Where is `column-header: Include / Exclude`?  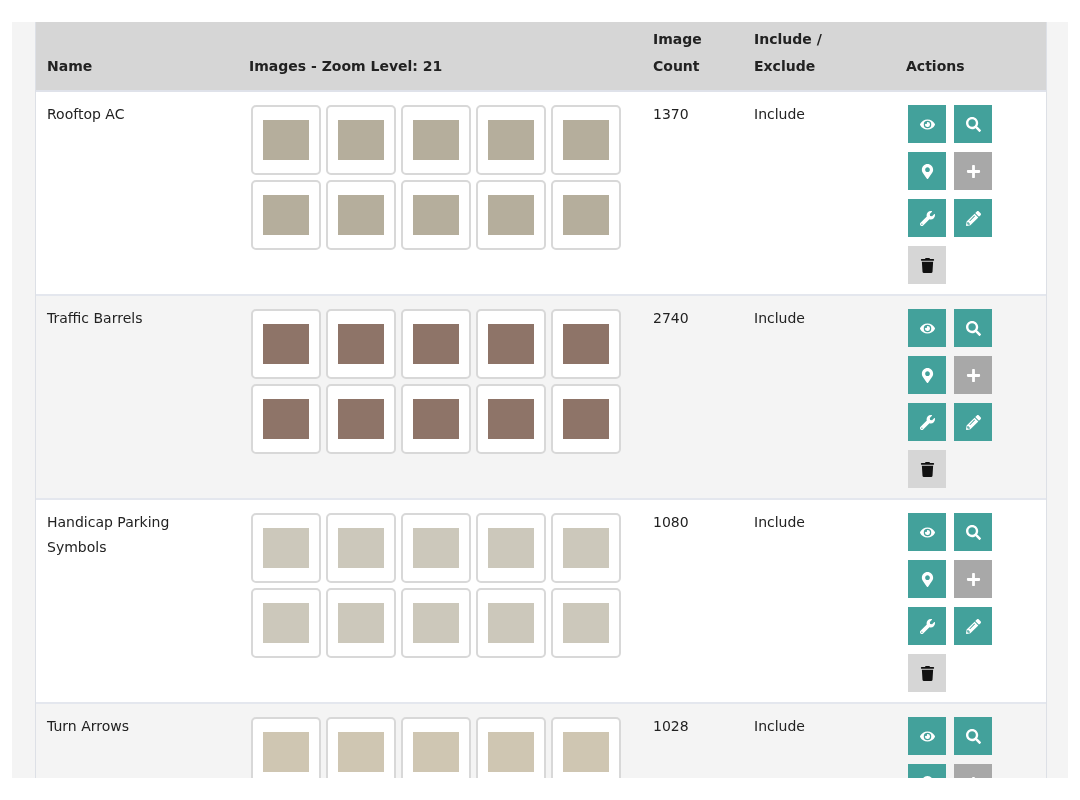 column-header: Include / Exclude is located at coordinates (788, 53).